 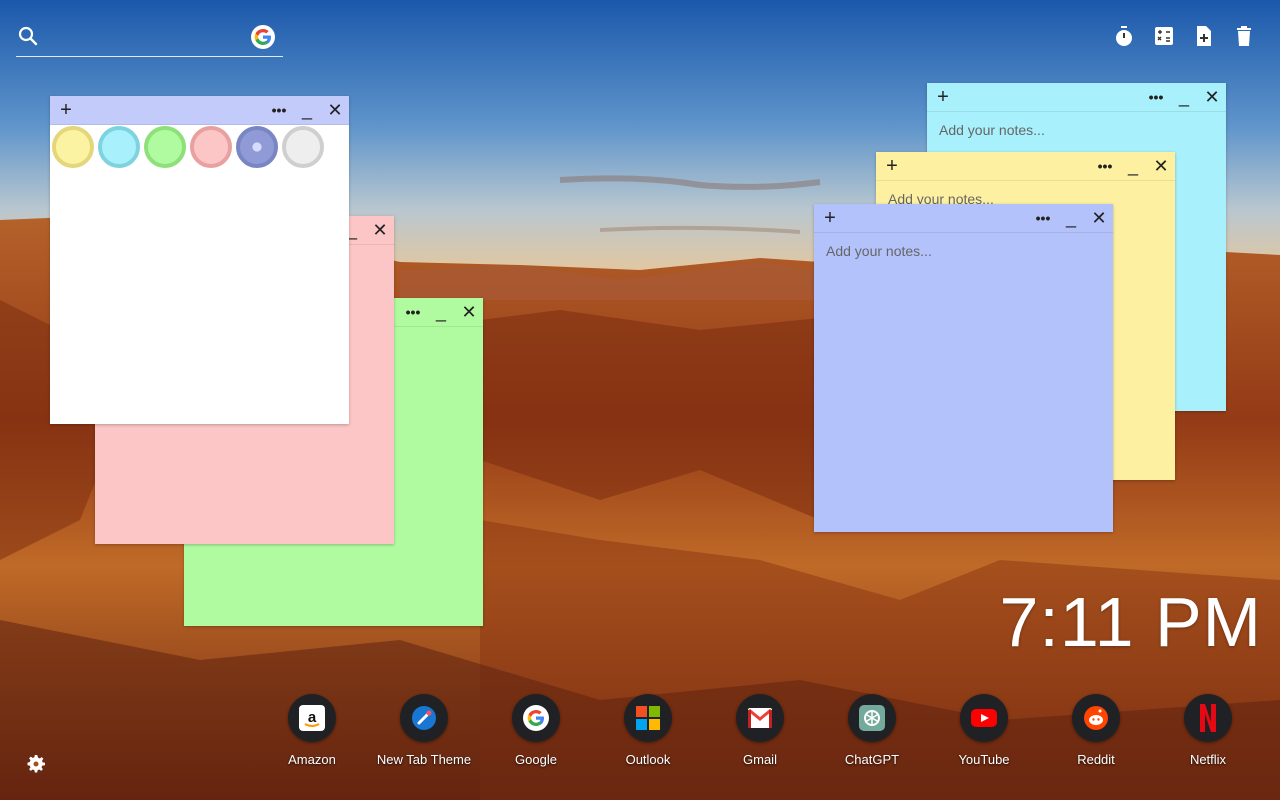 What do you see at coordinates (1208, 718) in the screenshot?
I see `netflix-icon` at bounding box center [1208, 718].